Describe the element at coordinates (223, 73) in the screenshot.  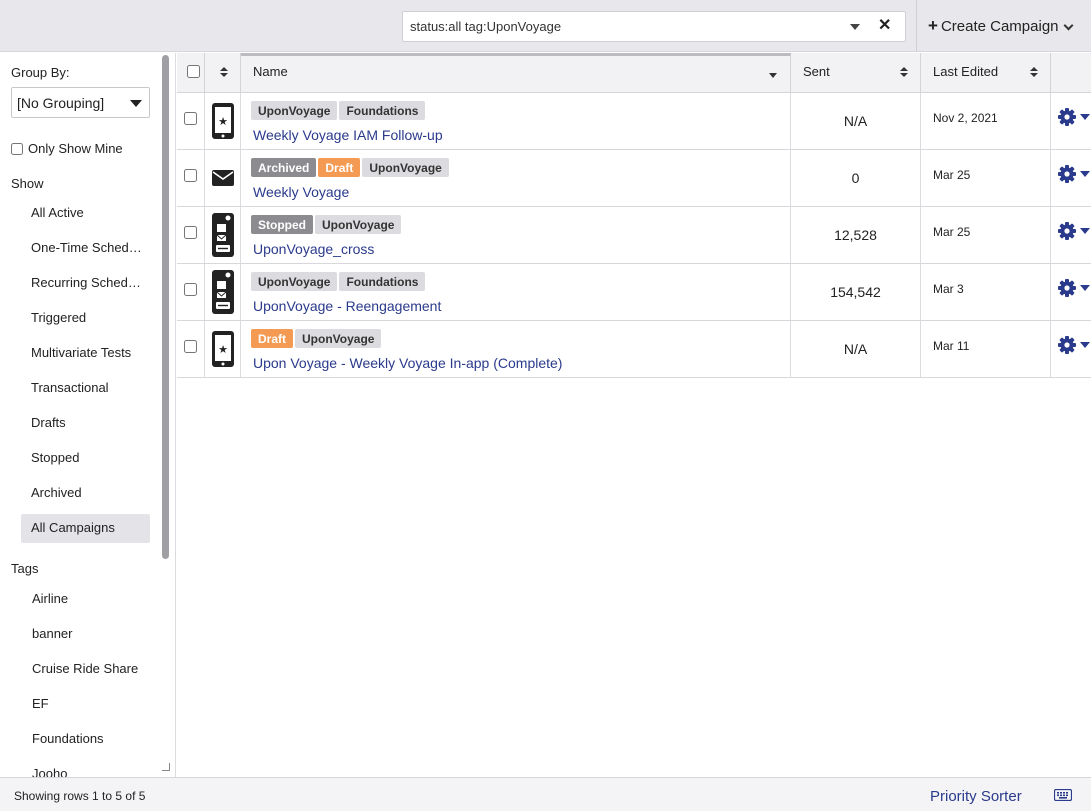
I see `header-type-sort` at that location.